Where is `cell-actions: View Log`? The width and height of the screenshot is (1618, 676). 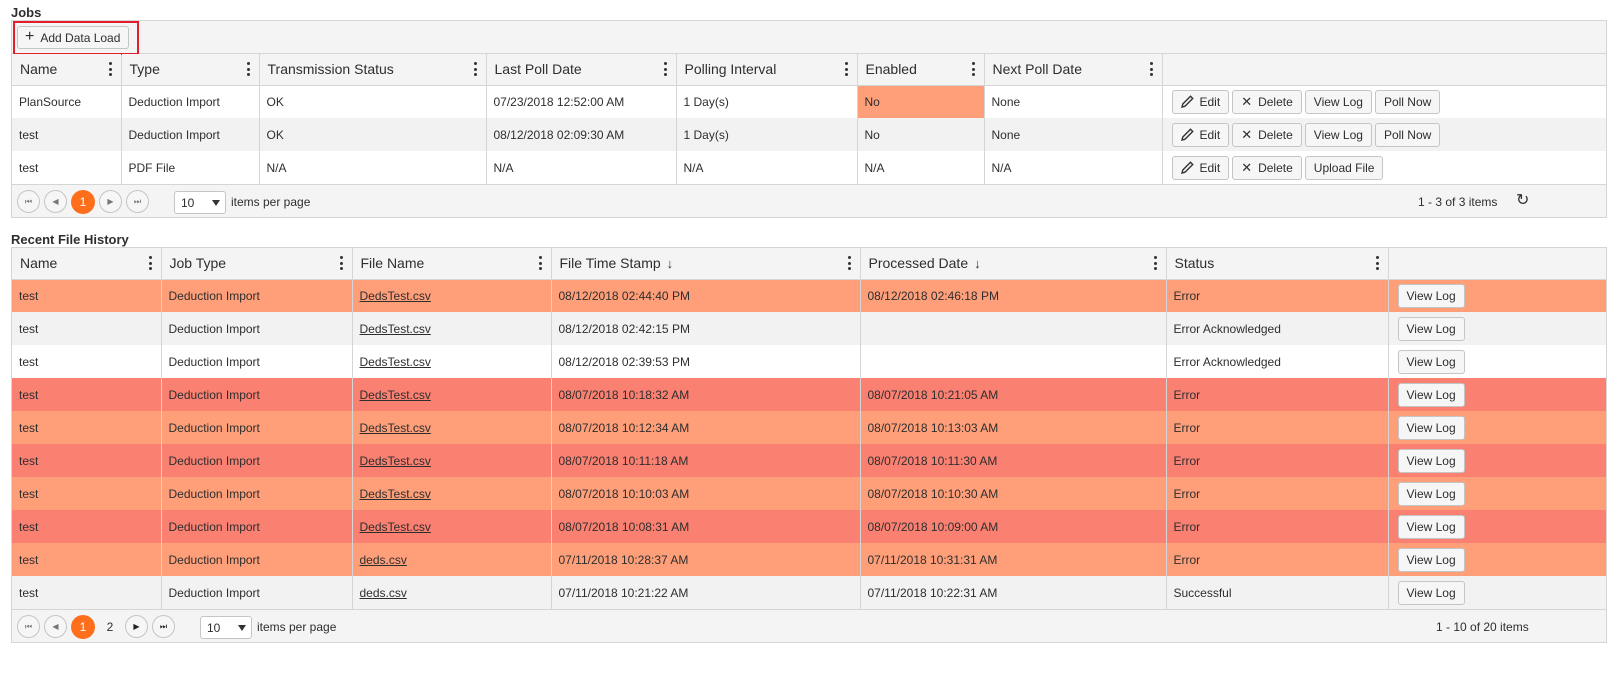 cell-actions: View Log is located at coordinates (1496, 559).